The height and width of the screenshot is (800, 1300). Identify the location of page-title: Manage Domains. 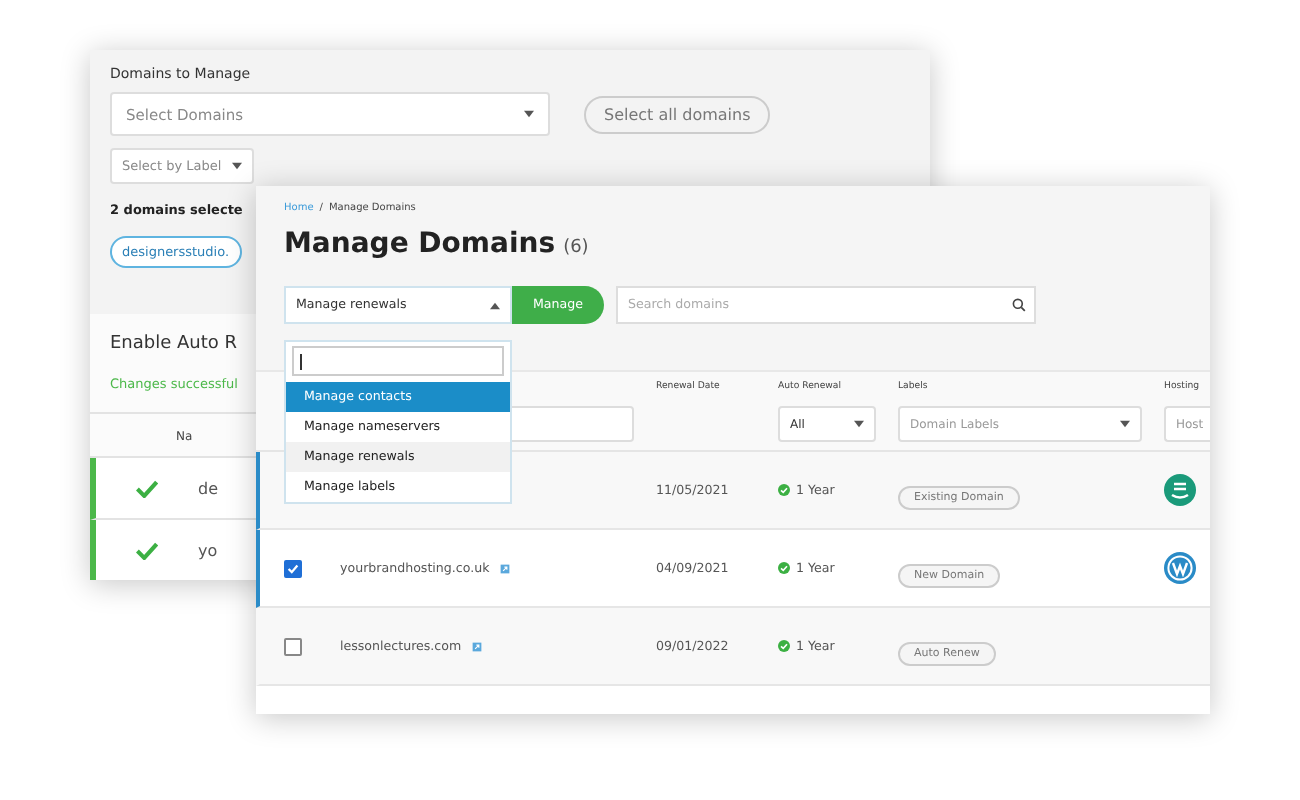
(420, 244).